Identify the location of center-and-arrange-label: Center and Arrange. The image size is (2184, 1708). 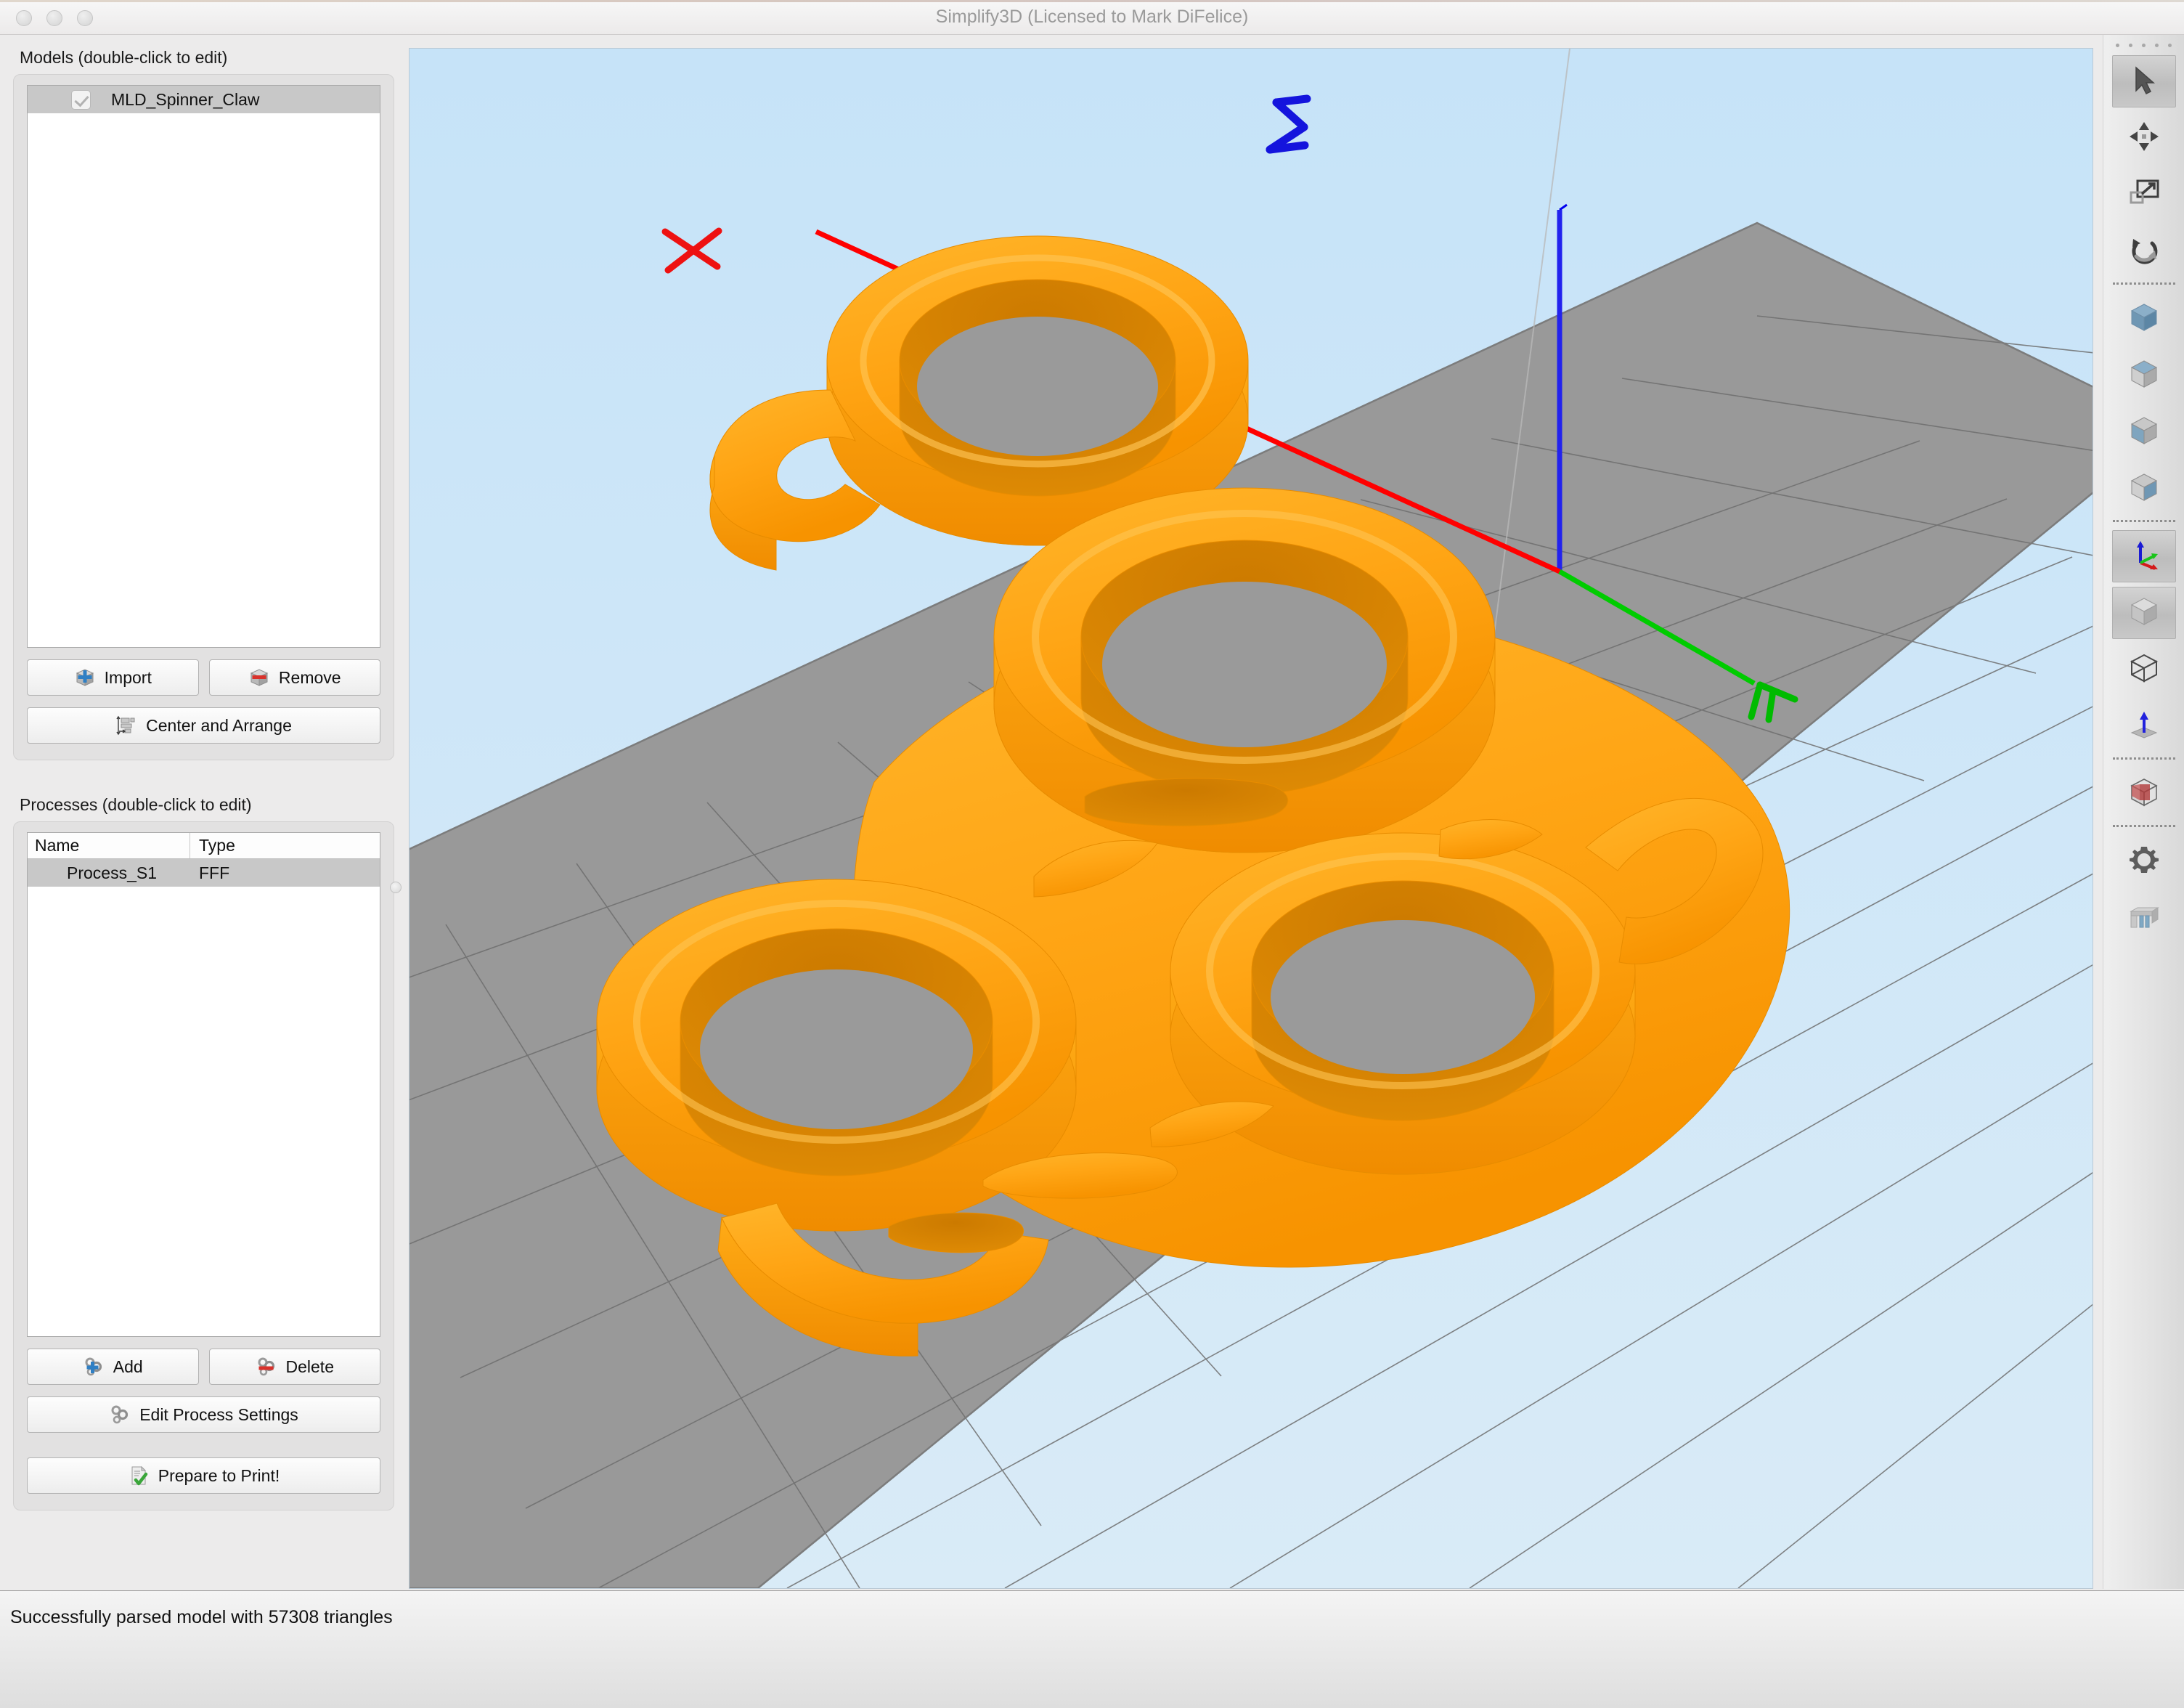
(219, 725).